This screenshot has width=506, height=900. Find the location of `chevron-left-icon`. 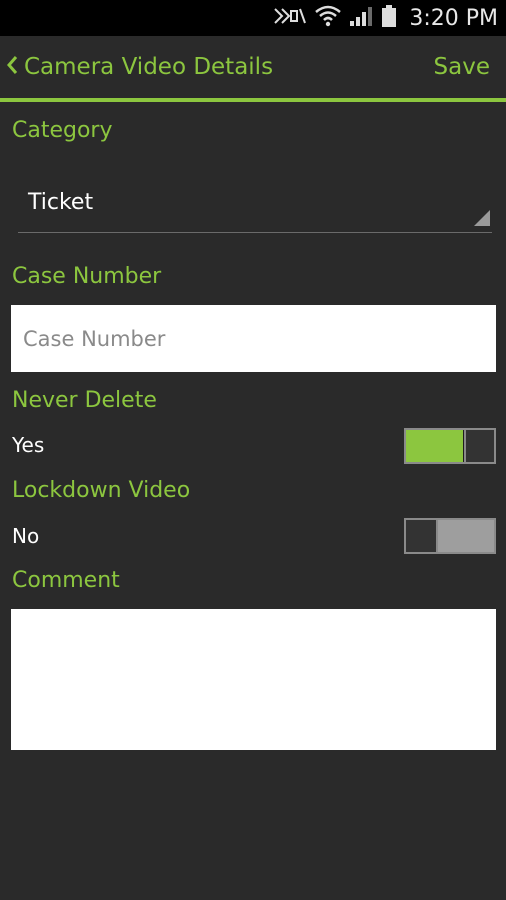

chevron-left-icon is located at coordinates (12, 67).